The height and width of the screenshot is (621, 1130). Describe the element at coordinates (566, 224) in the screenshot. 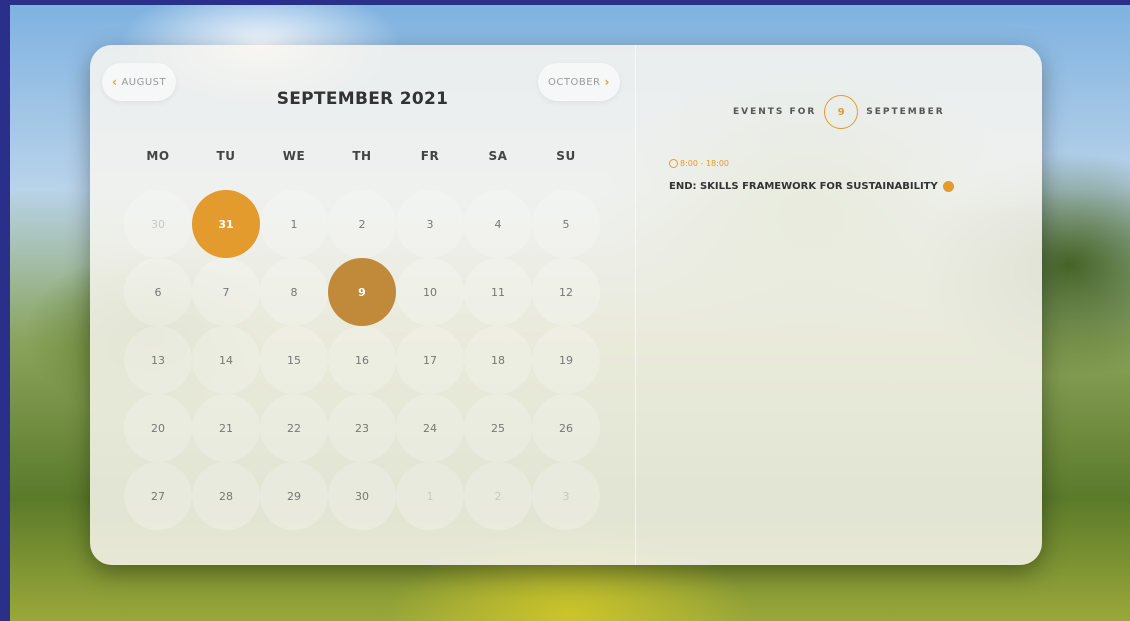

I see `day-cell: 5` at that location.